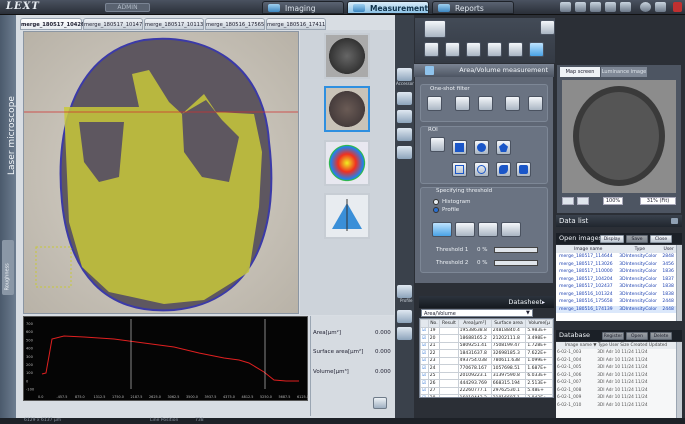  Describe the element at coordinates (625, 7) in the screenshot. I see `settings-icon` at that location.